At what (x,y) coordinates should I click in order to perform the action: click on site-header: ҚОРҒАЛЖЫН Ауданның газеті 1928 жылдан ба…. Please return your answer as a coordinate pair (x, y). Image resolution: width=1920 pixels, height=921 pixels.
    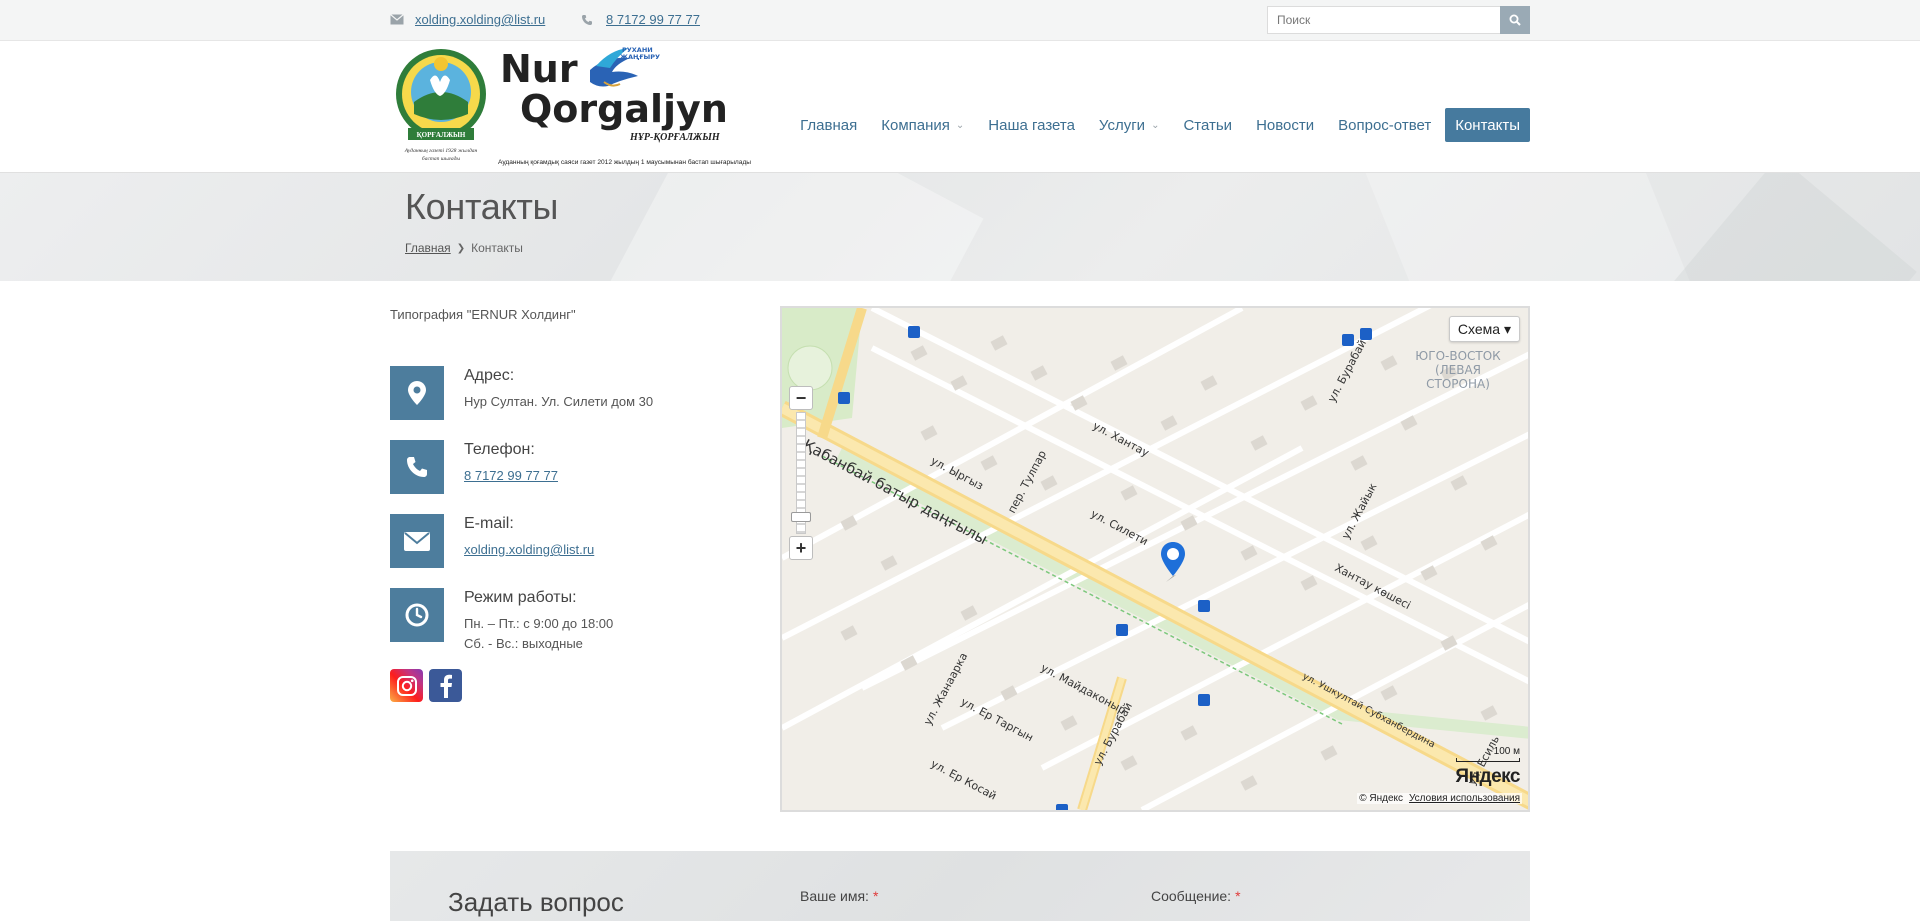
    Looking at the image, I should click on (960, 107).